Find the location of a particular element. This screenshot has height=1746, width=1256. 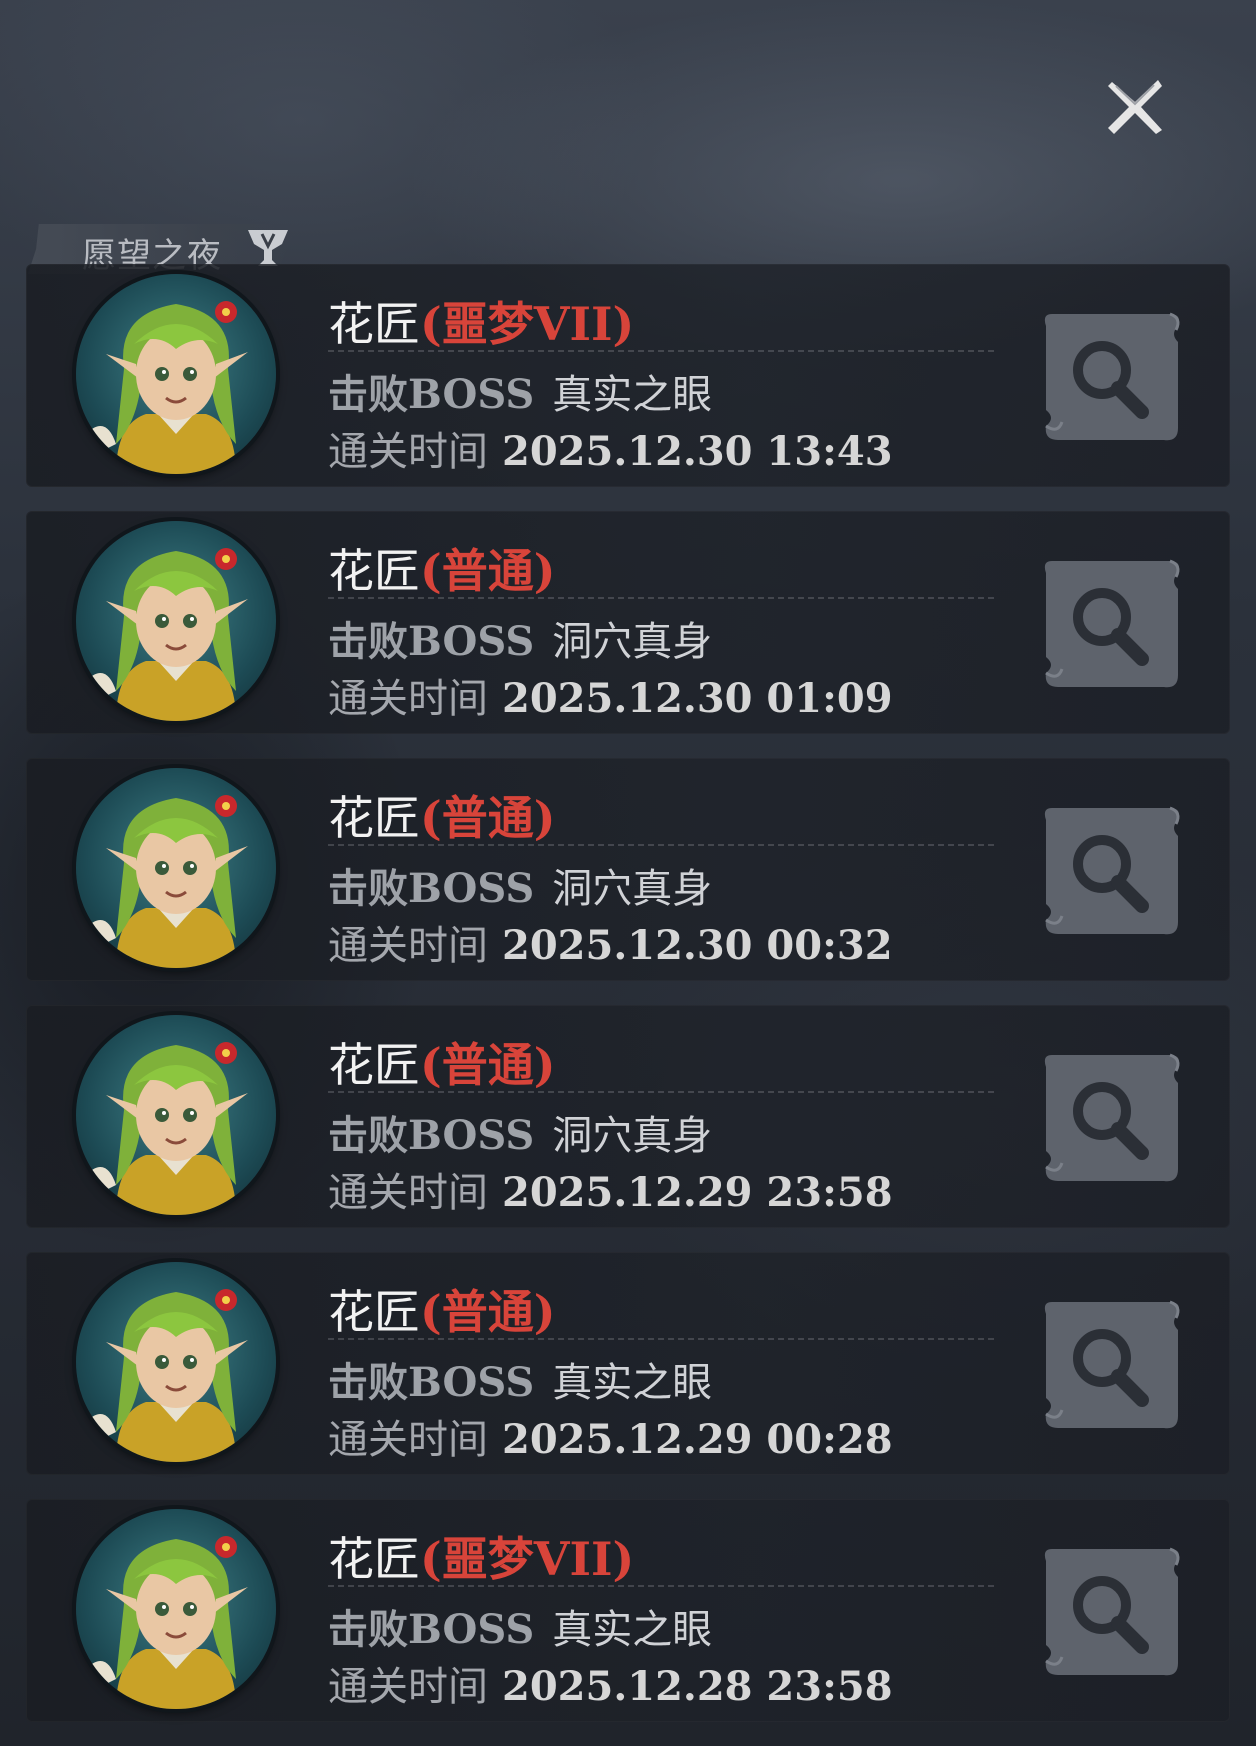

time-line: 通关时间 2025.12.28 23:58 is located at coordinates (610, 1683).